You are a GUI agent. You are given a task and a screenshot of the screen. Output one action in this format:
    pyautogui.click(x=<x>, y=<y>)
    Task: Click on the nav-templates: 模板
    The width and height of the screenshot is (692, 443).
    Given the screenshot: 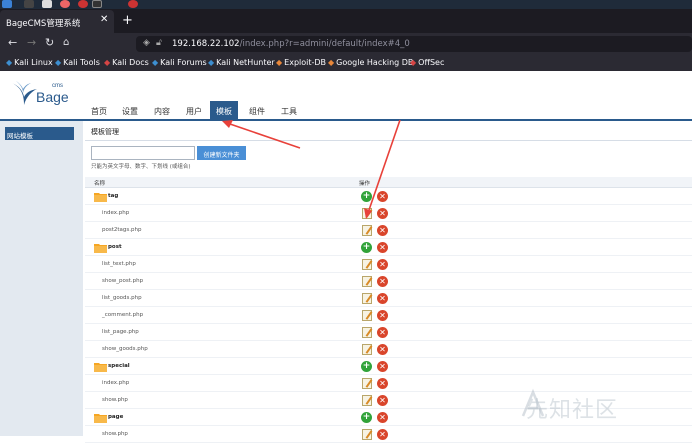 What is the action you would take?
    pyautogui.click(x=224, y=110)
    